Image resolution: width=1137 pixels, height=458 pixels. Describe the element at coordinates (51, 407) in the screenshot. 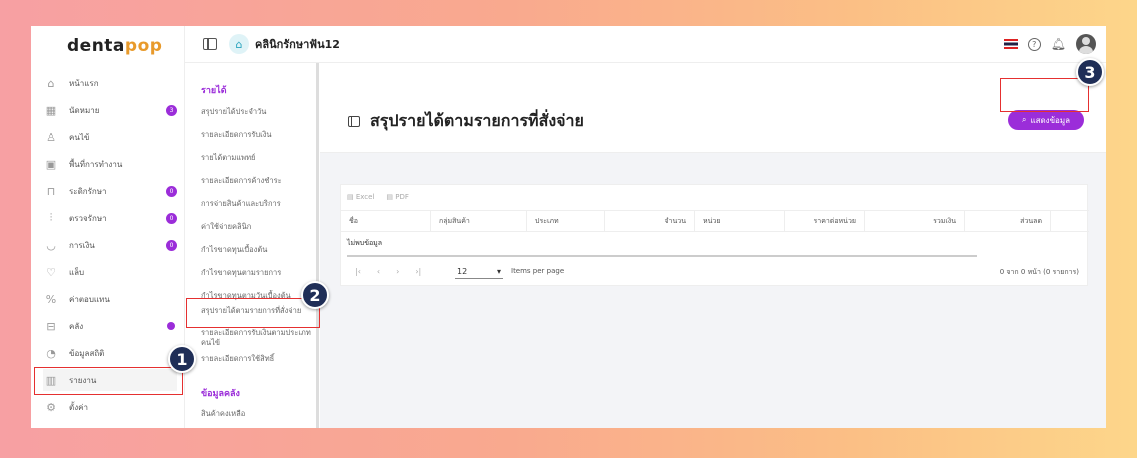

I see `gear-icon: ⚙` at that location.